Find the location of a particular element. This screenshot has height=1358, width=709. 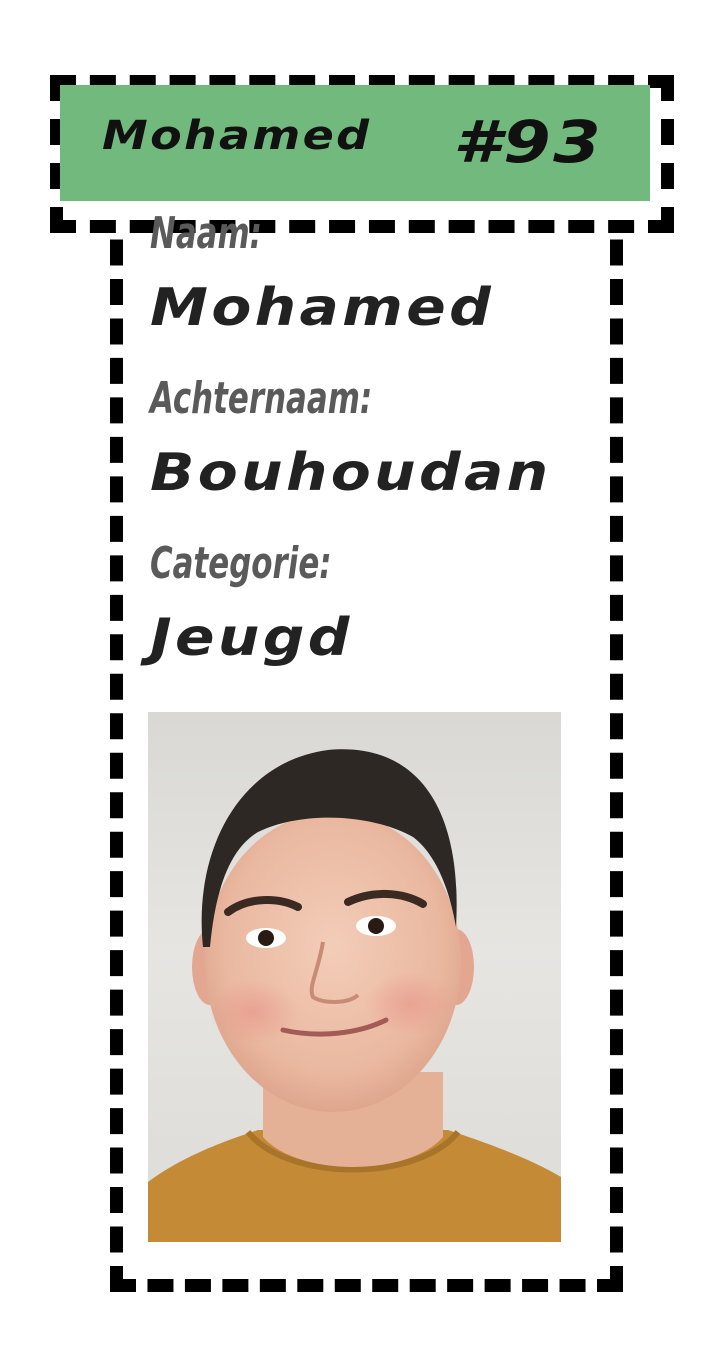

category-value: Jeugd is located at coordinates (251, 638).